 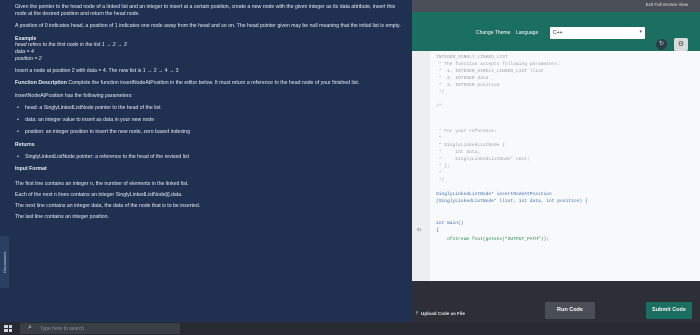 I want to click on code-line: * 2. INTEGER data, so click(x=462, y=78).